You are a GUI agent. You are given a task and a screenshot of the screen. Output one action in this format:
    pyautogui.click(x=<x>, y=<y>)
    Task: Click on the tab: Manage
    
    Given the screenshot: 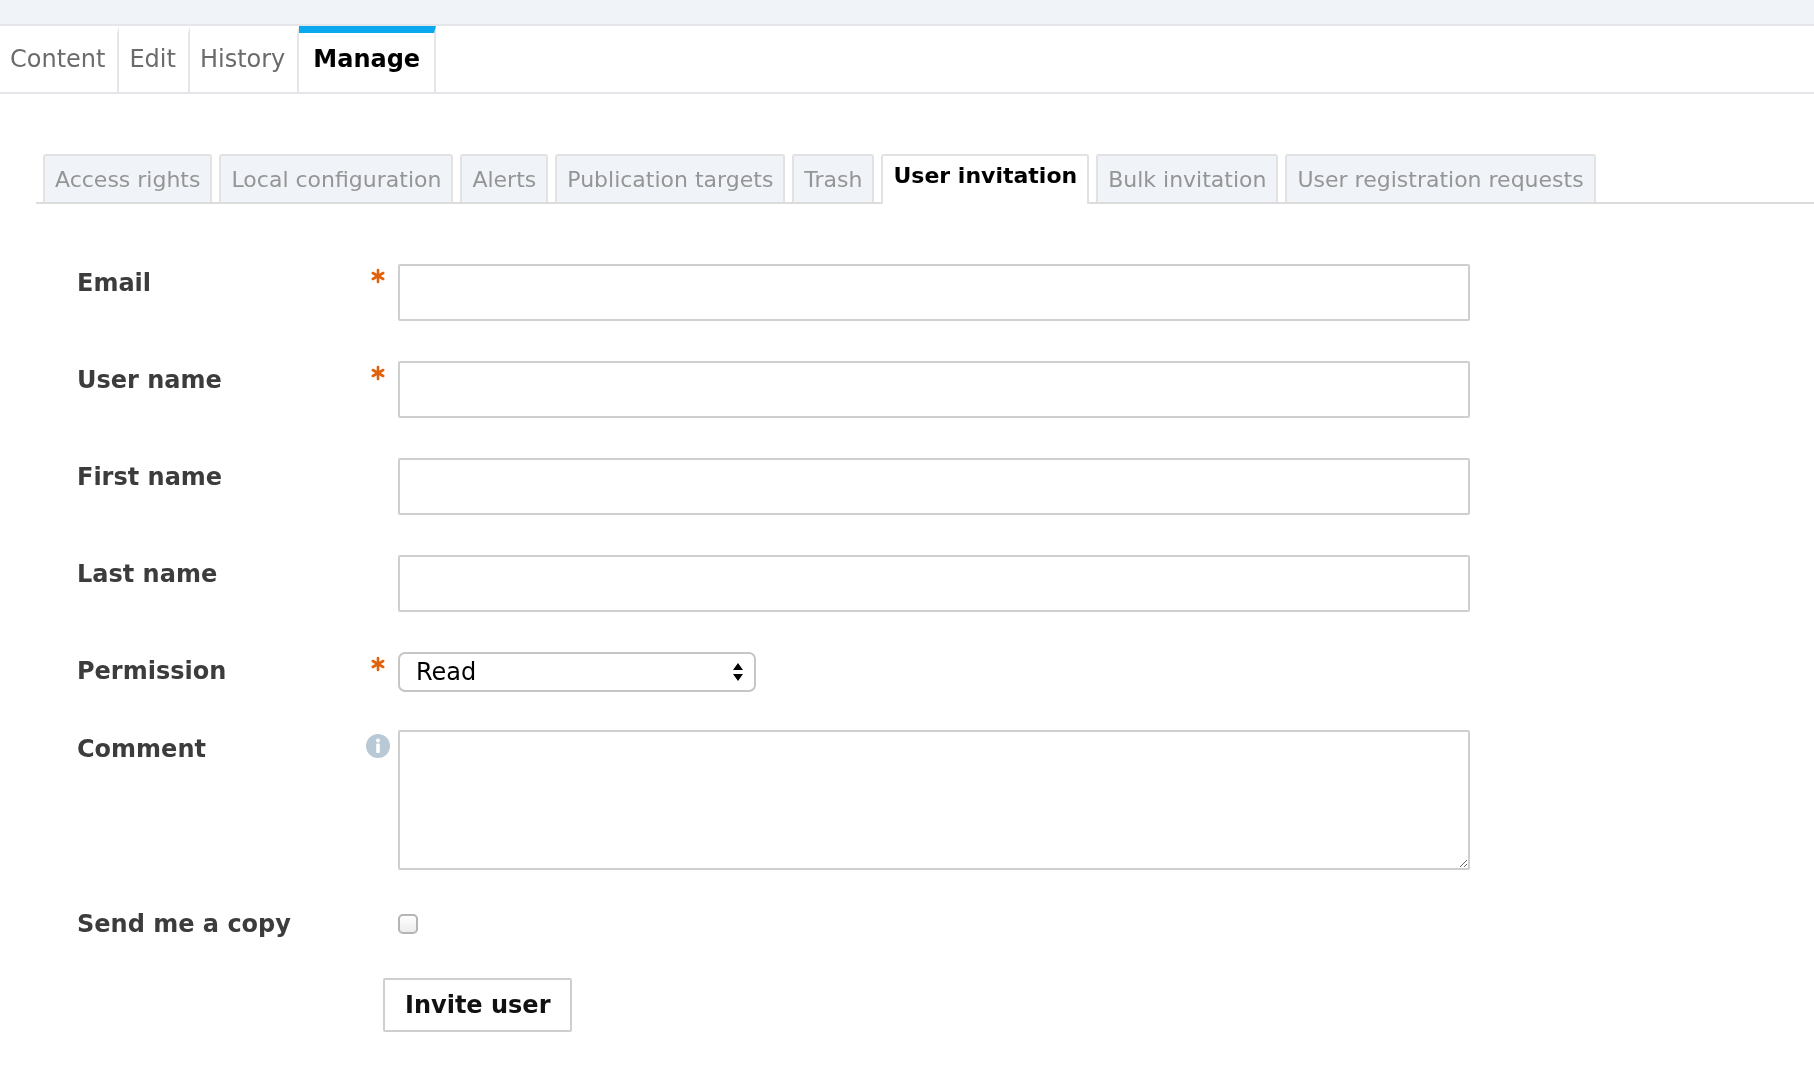 What is the action you would take?
    pyautogui.click(x=368, y=59)
    